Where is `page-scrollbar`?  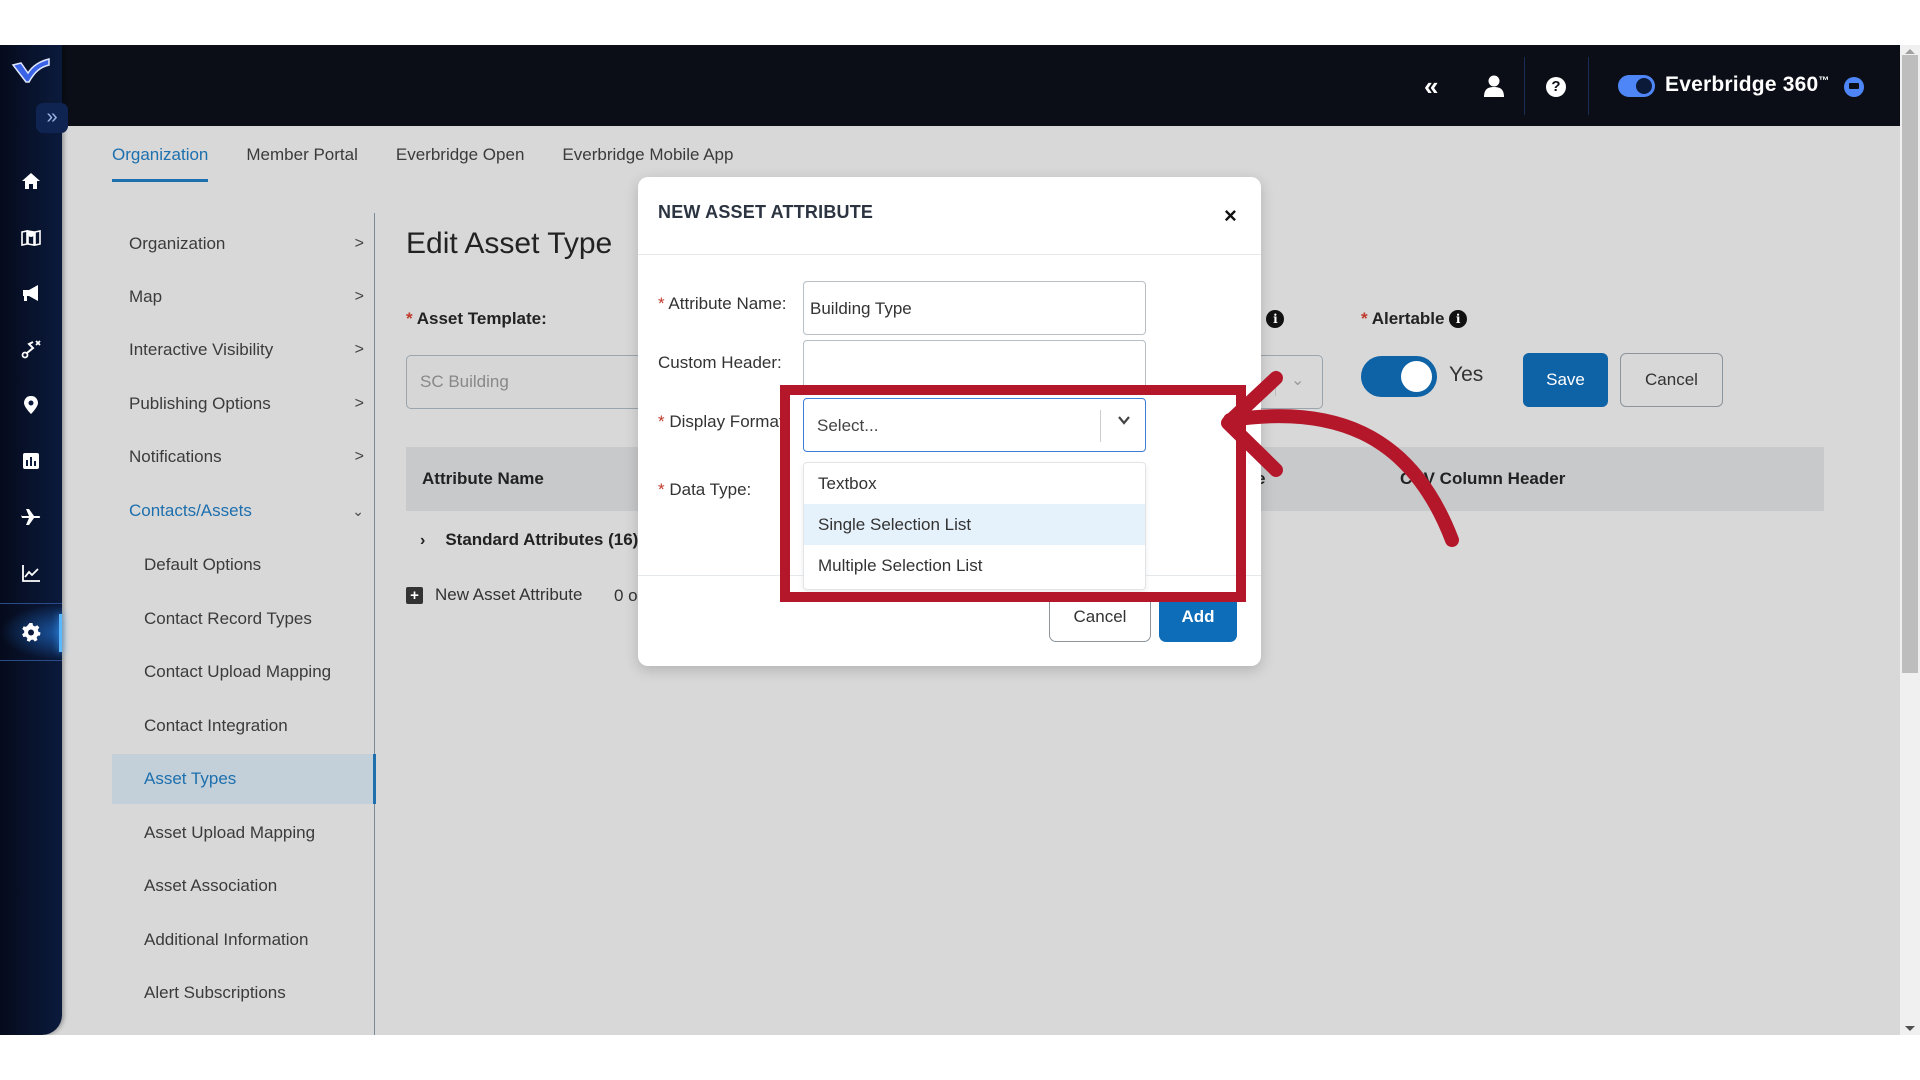 page-scrollbar is located at coordinates (1910, 540).